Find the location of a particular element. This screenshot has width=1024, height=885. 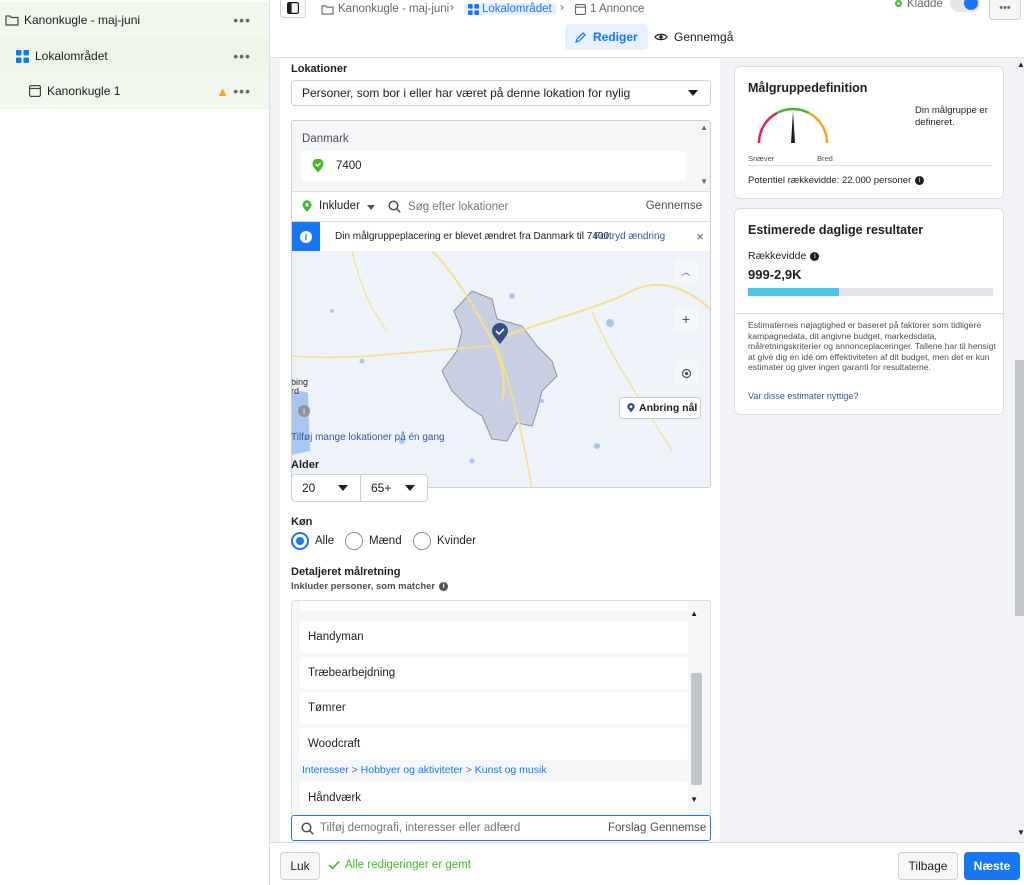

toggle-sidebar-button is located at coordinates (293, 9).